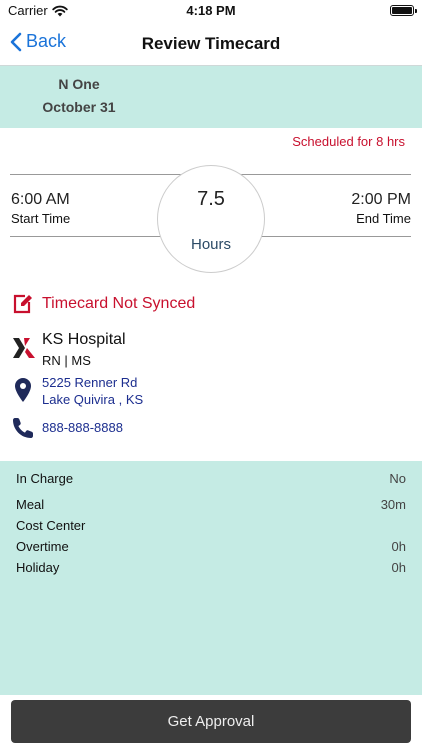 This screenshot has height=750, width=422. Describe the element at coordinates (211, 527) in the screenshot. I see `detail-cost-center: Cost Center` at that location.